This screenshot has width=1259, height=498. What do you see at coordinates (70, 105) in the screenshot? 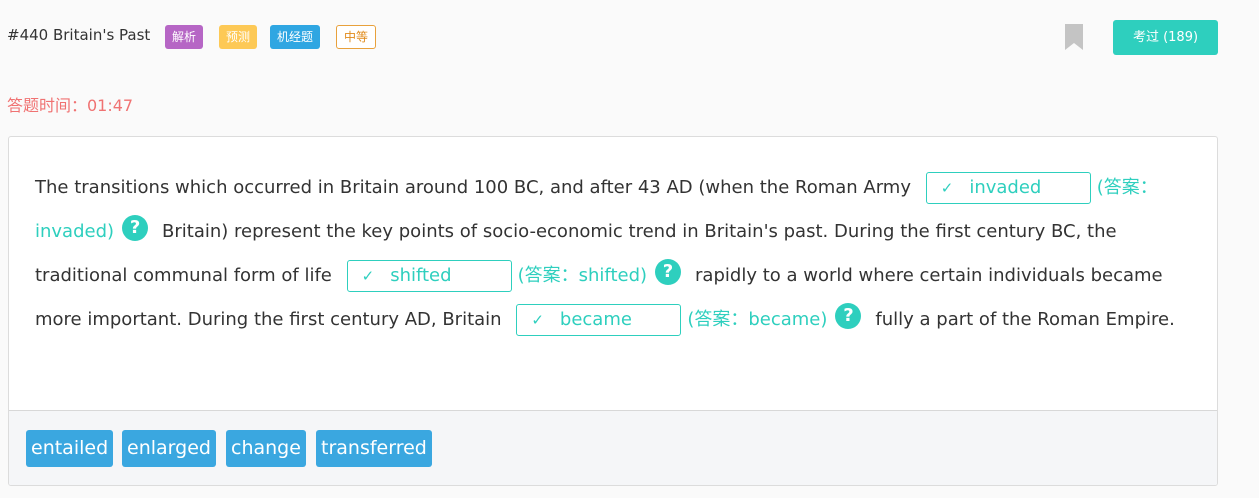
I see `answer-timer: 答题时间：01:47` at bounding box center [70, 105].